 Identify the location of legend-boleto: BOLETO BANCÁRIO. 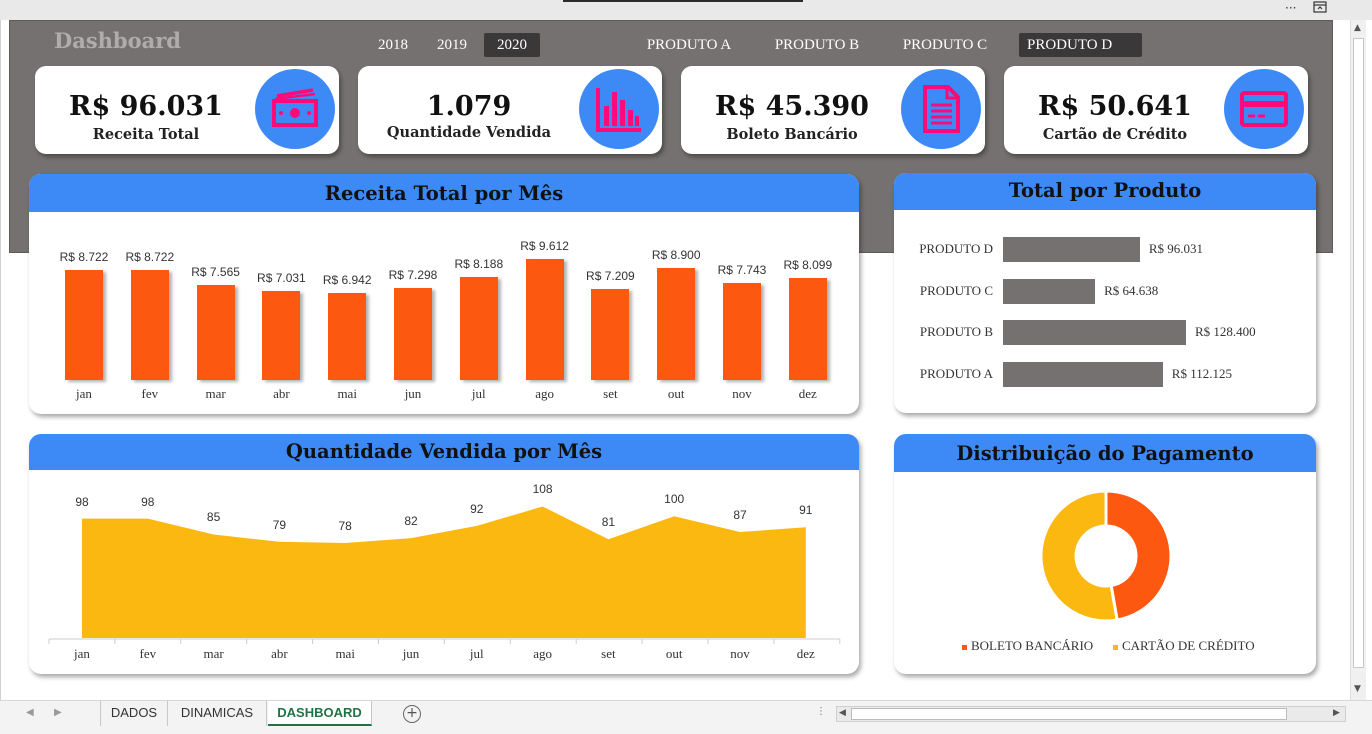
(1027, 646).